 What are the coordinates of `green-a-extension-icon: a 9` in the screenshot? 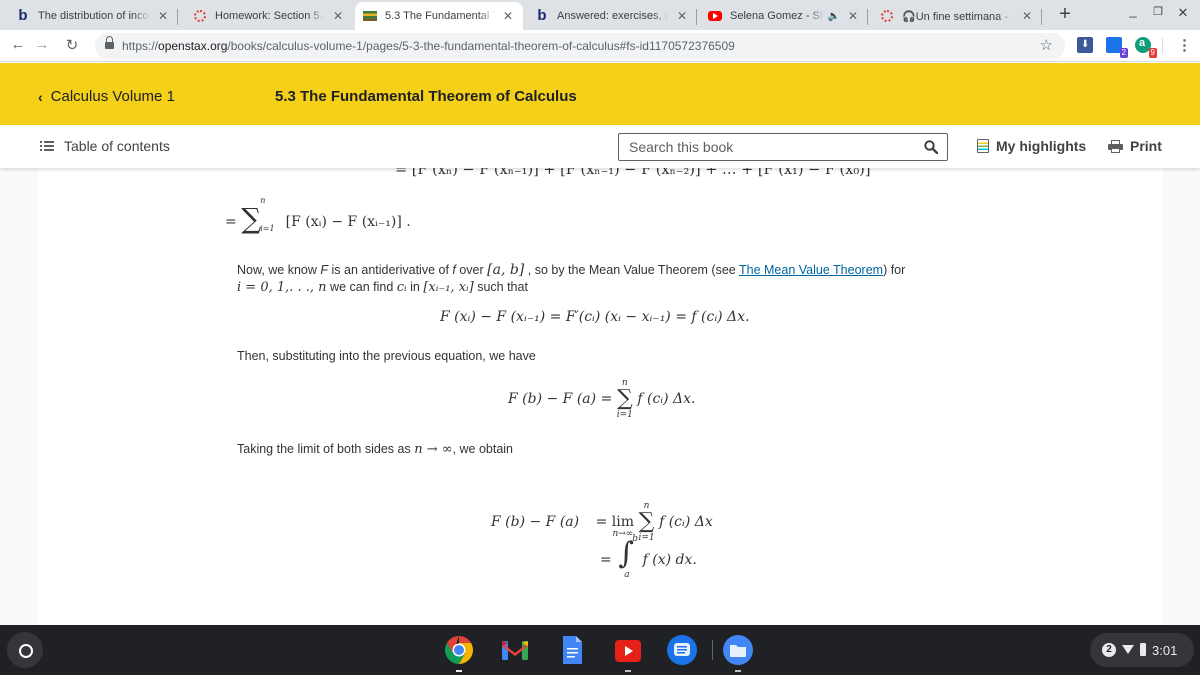 It's located at (1146, 47).